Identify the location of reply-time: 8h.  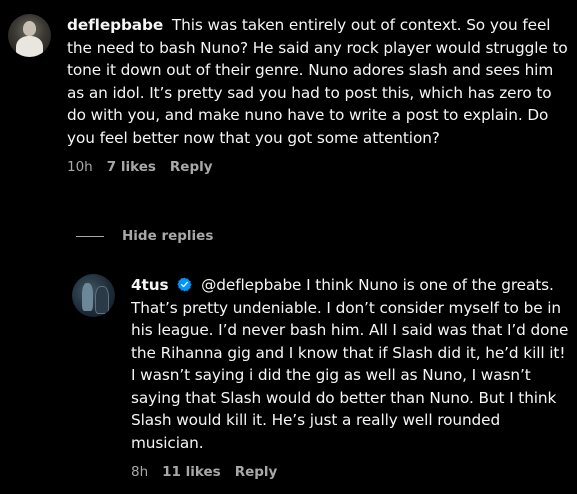
(140, 472).